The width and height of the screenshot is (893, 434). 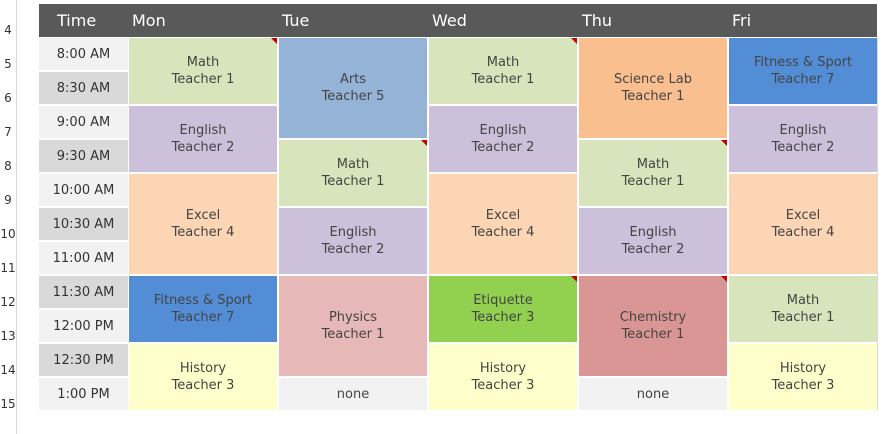 What do you see at coordinates (803, 71) in the screenshot?
I see `class-cell-fri-fitness: Fitness & Sport Teacher 7` at bounding box center [803, 71].